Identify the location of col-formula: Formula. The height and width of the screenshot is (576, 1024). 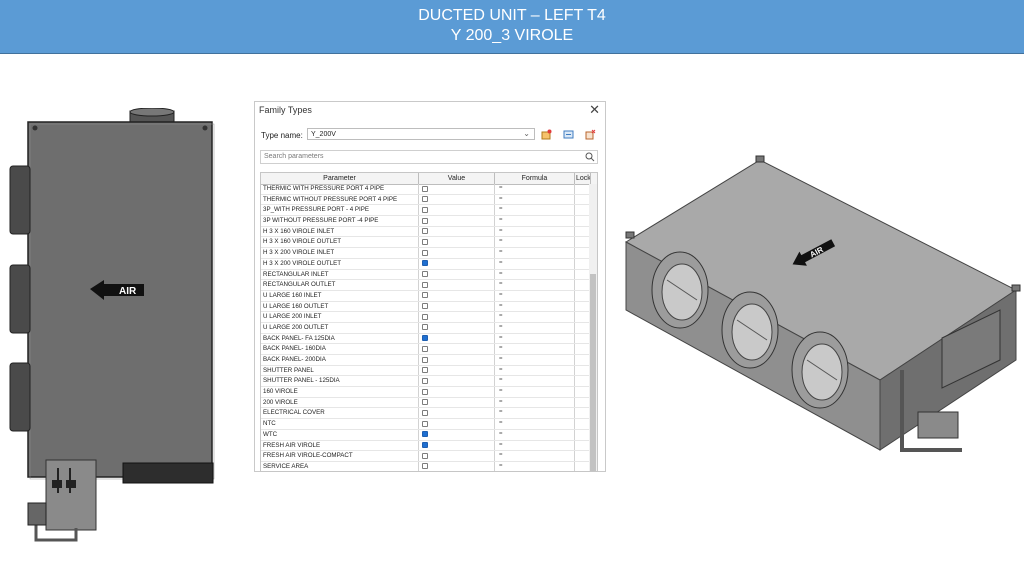
(535, 178).